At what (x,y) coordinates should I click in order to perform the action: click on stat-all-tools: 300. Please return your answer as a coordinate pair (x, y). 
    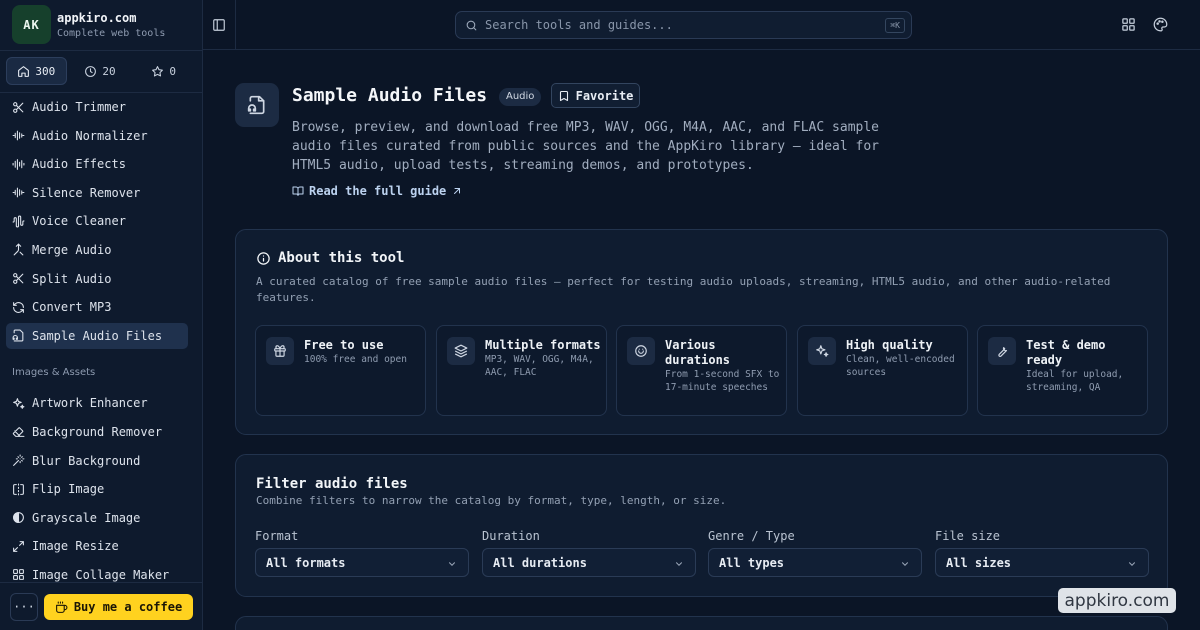
    Looking at the image, I should click on (36, 71).